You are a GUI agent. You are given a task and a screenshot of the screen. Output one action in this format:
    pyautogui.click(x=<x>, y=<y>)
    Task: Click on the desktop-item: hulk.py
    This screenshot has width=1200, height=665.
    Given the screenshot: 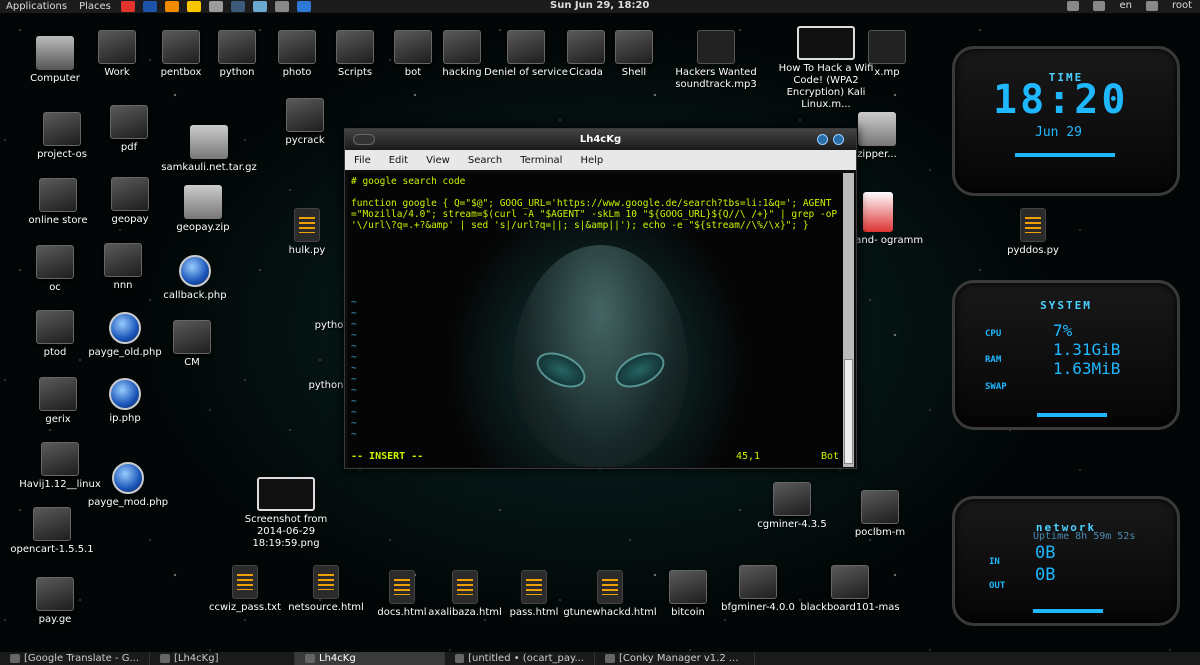 What is the action you would take?
    pyautogui.click(x=307, y=232)
    